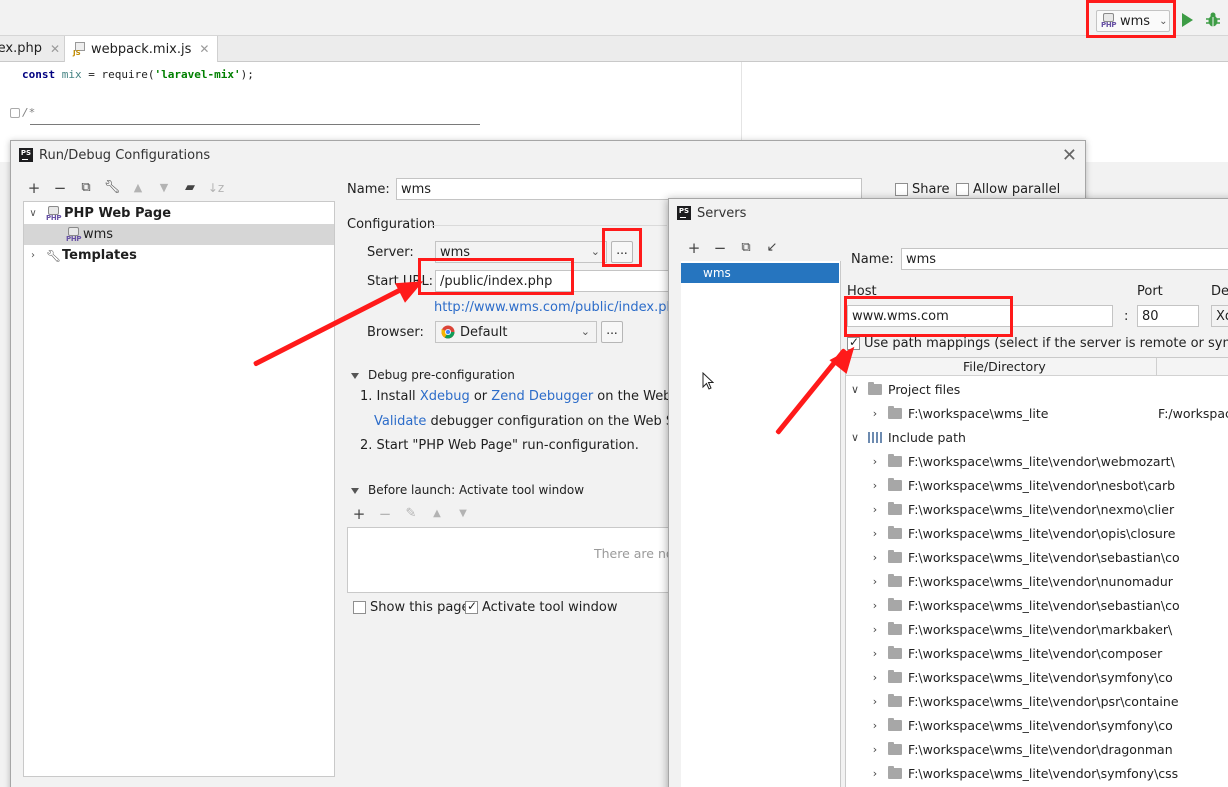  I want to click on tree-group-templates: › 🔧︎ Templates, so click(80, 255).